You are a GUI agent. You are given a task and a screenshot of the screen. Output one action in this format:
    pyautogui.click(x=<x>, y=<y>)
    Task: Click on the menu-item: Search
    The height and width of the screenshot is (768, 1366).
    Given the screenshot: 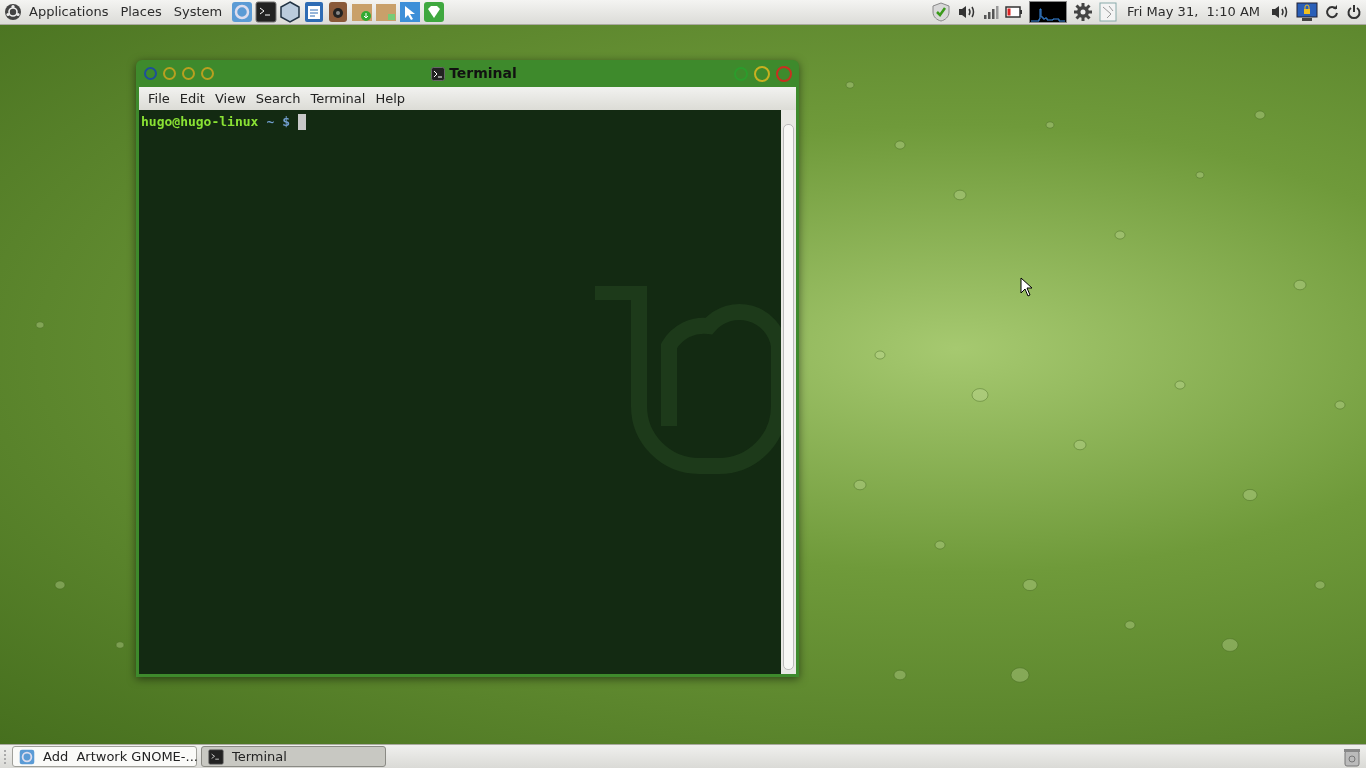 What is the action you would take?
    pyautogui.click(x=278, y=98)
    